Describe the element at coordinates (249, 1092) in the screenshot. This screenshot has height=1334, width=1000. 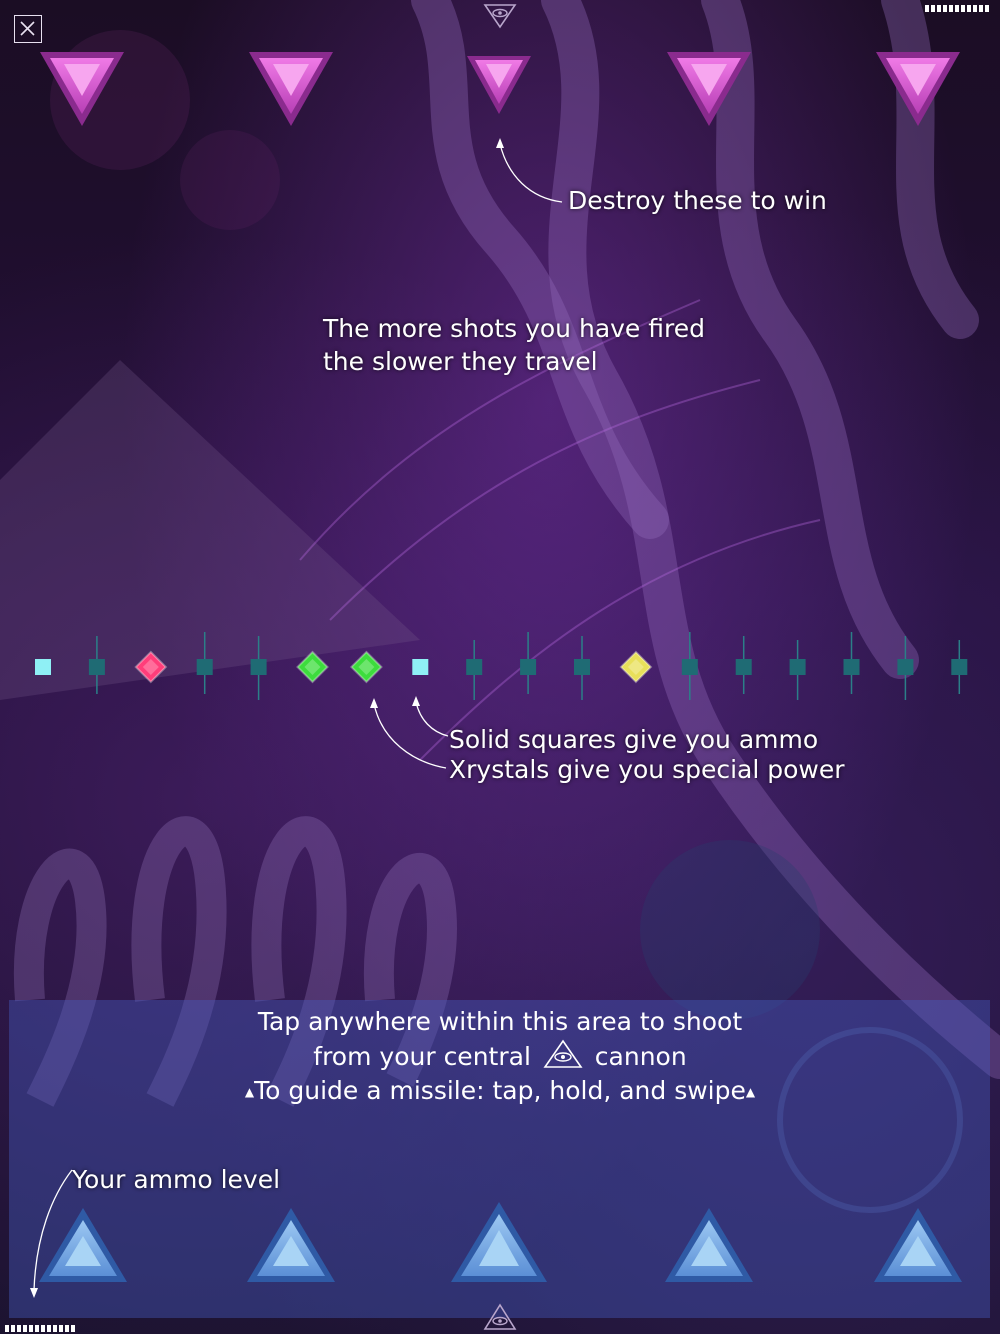
I see `triangle-left-icon: ▲` at that location.